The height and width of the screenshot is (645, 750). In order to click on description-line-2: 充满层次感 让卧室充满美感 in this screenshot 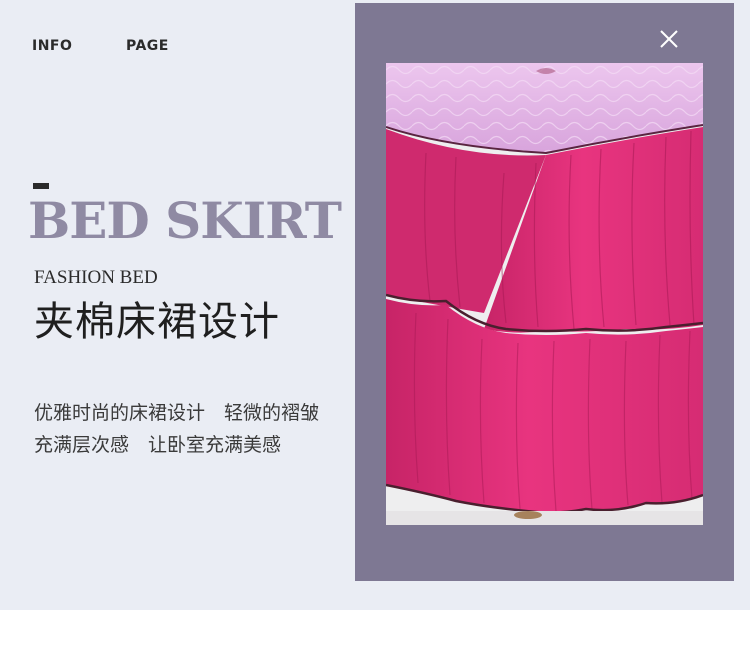, I will do `click(158, 445)`.